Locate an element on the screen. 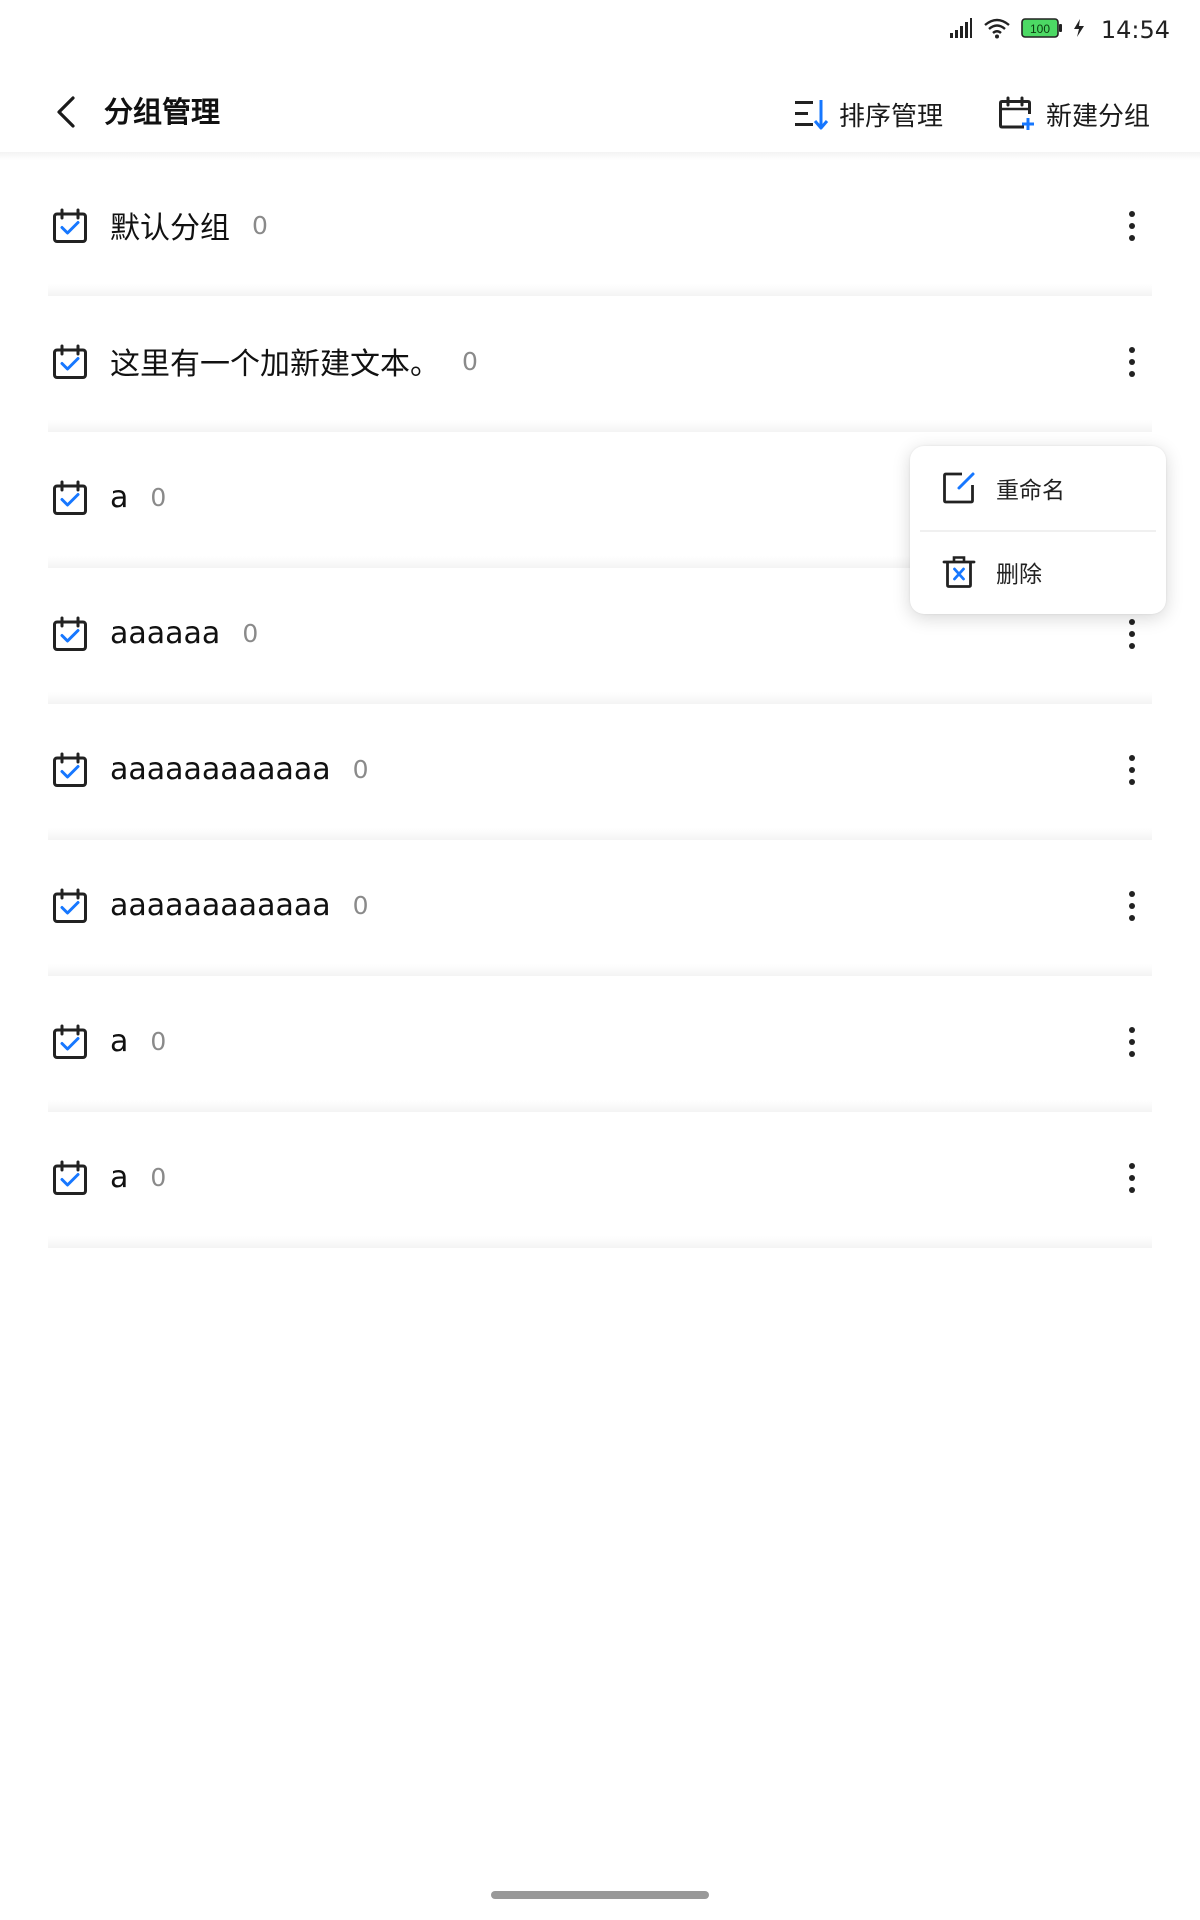  rename-label: 重命名 is located at coordinates (1030, 491).